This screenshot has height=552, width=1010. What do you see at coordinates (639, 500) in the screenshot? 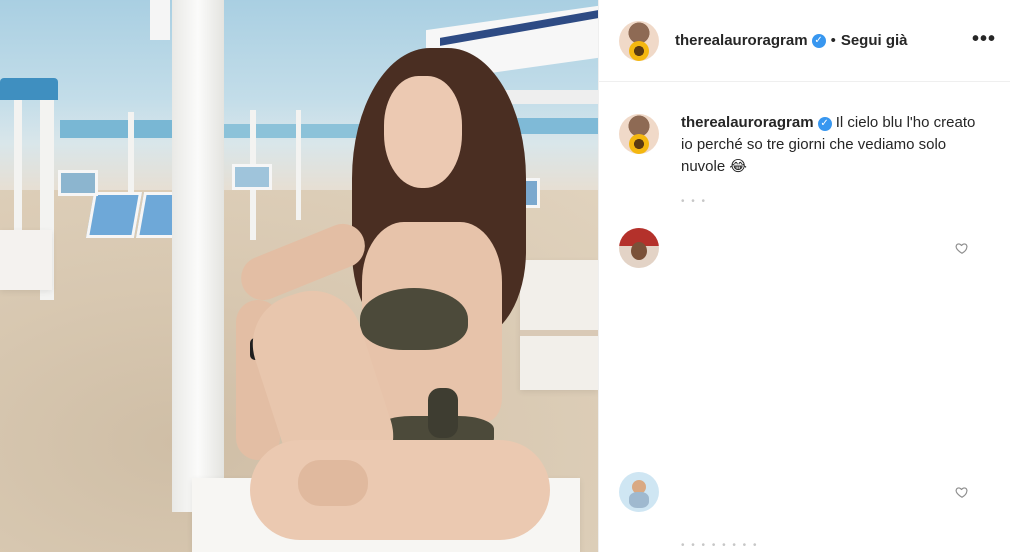
I see `avatar-body` at bounding box center [639, 500].